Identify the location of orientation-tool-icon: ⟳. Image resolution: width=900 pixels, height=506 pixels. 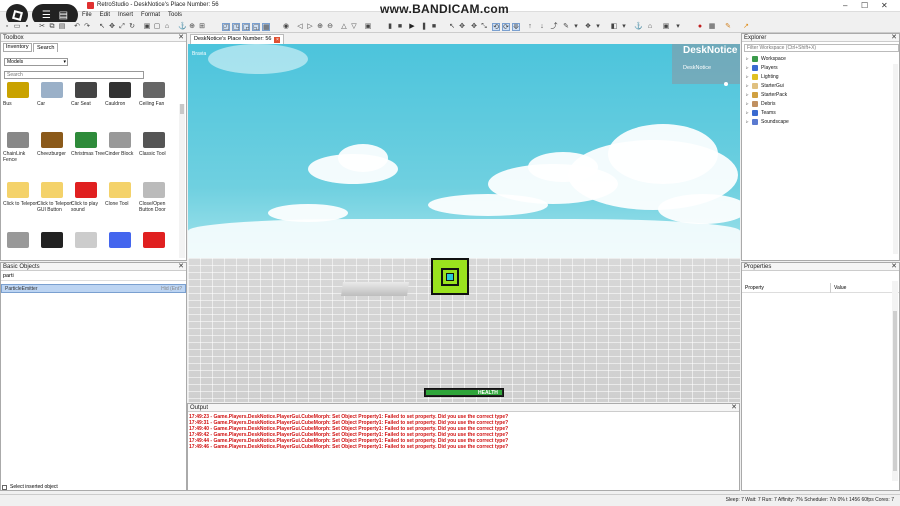
(506, 27).